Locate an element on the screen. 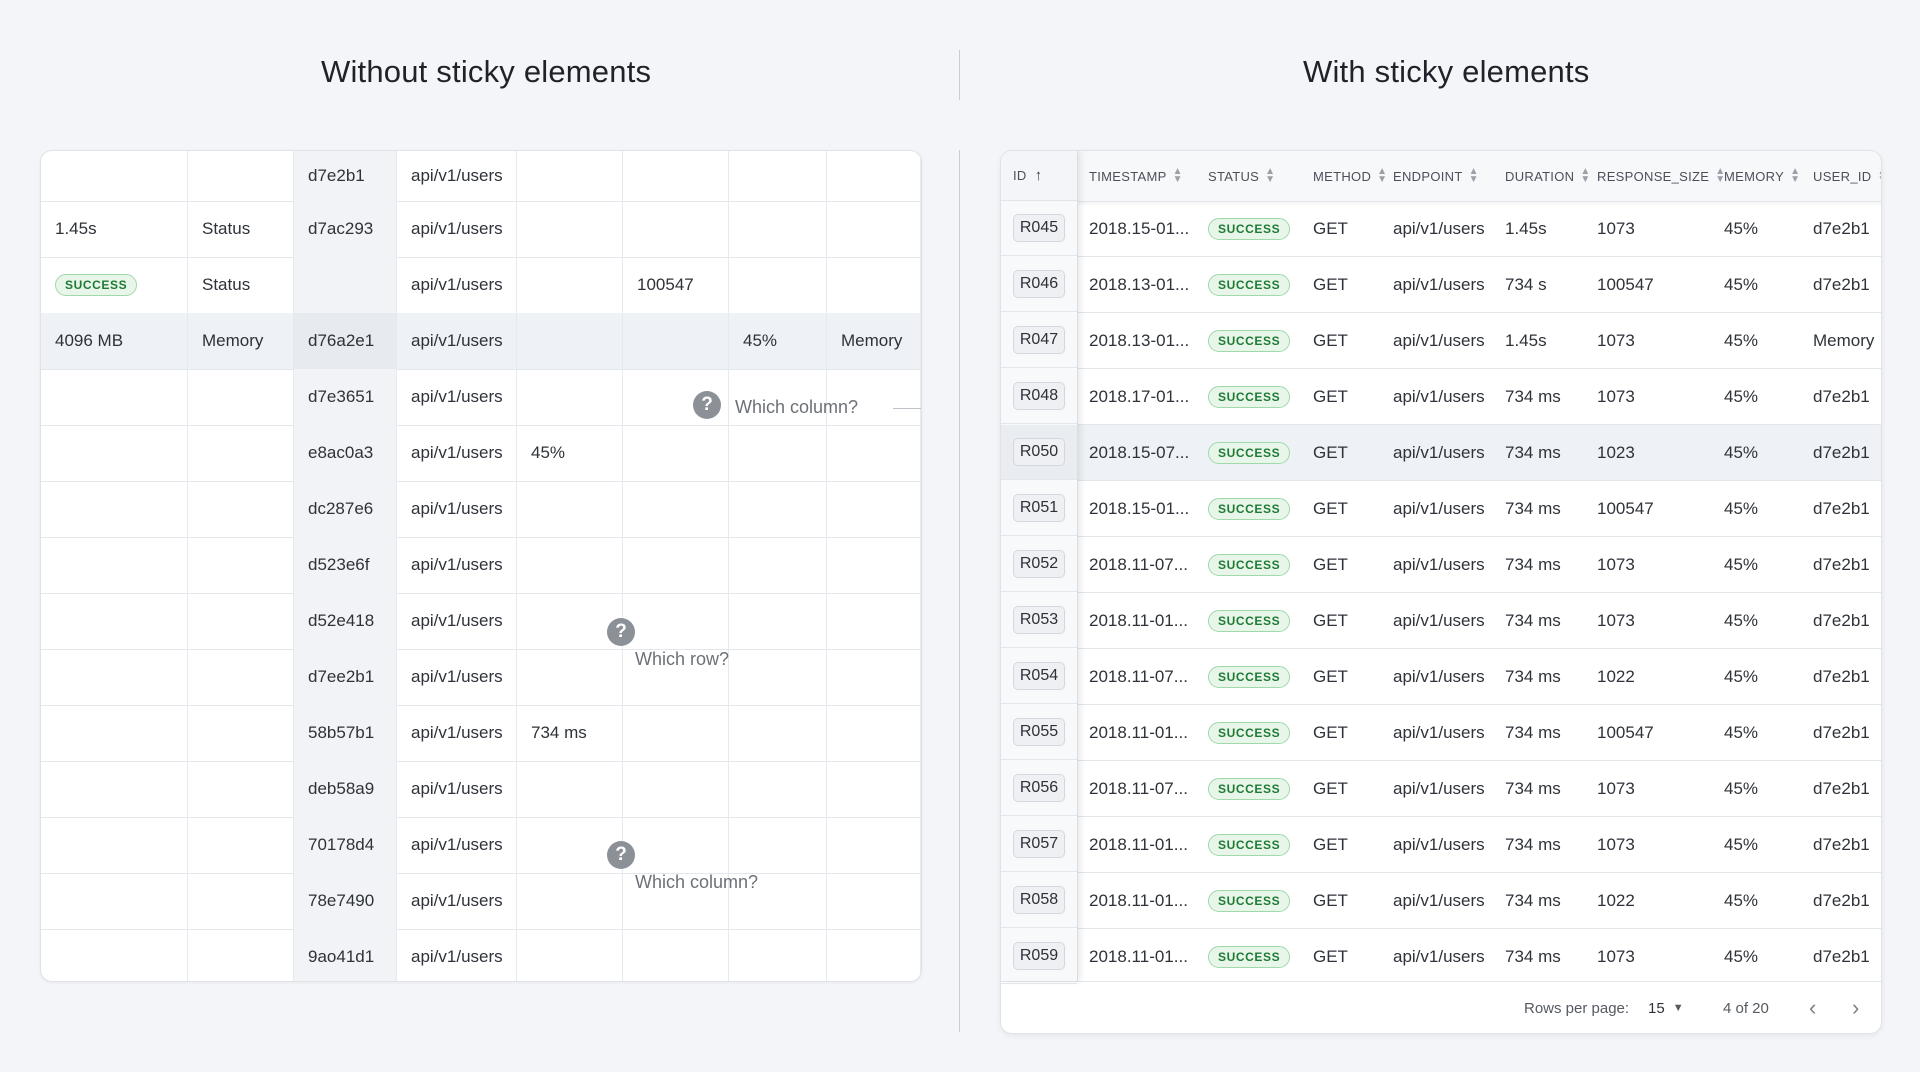 The width and height of the screenshot is (1920, 1072). cell-text: 58b57b1 is located at coordinates (341, 732).